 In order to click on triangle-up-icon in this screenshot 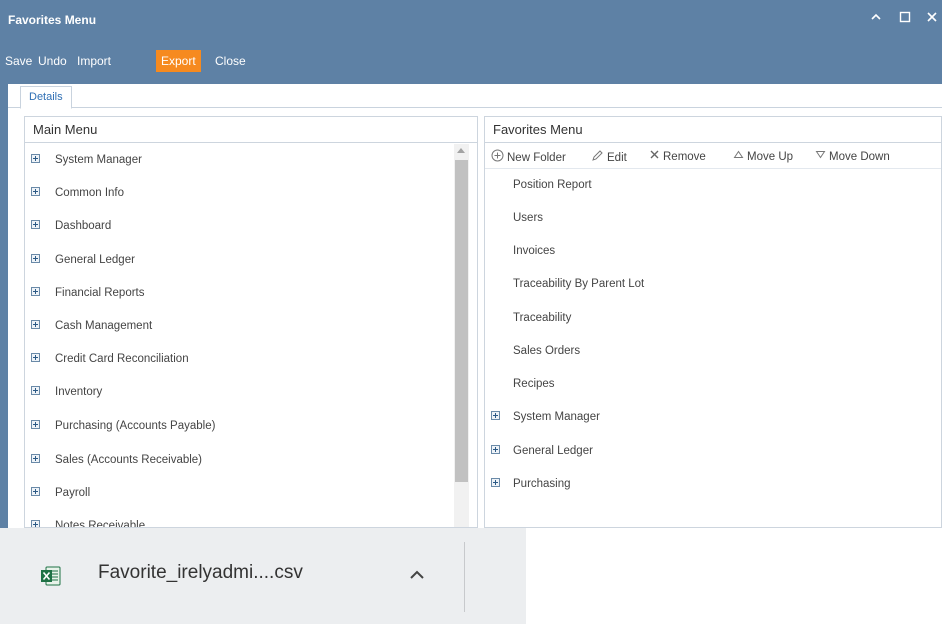, I will do `click(738, 157)`.